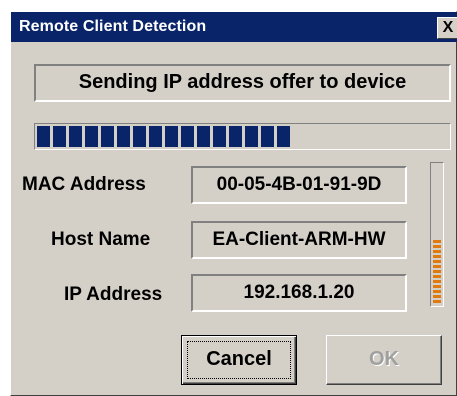  What do you see at coordinates (447, 28) in the screenshot?
I see `close-icon: X` at bounding box center [447, 28].